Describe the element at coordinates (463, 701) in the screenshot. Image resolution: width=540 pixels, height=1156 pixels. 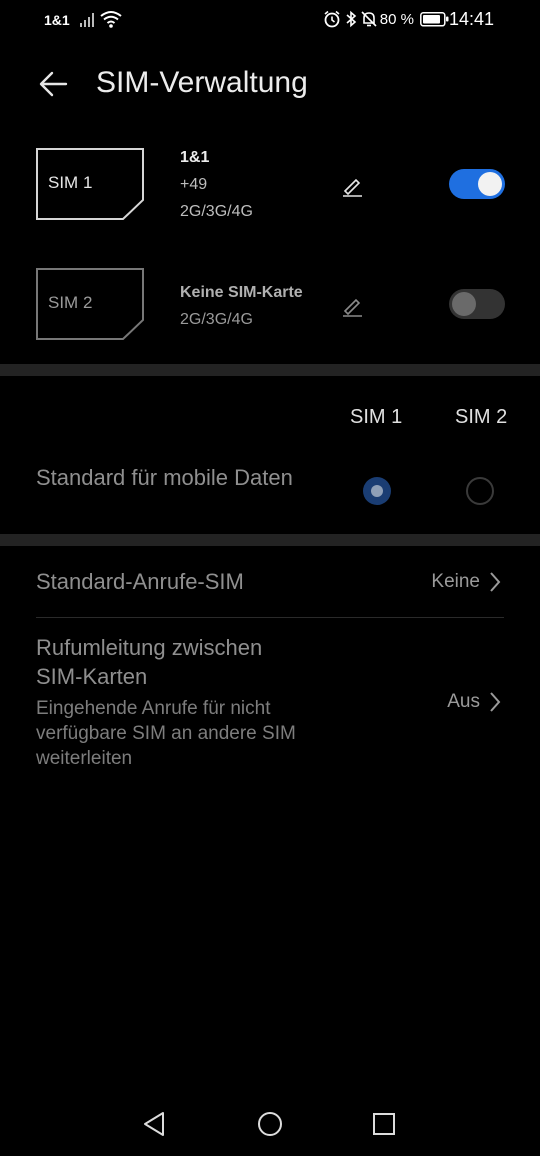
I see `call-forwarding-value: Aus` at that location.